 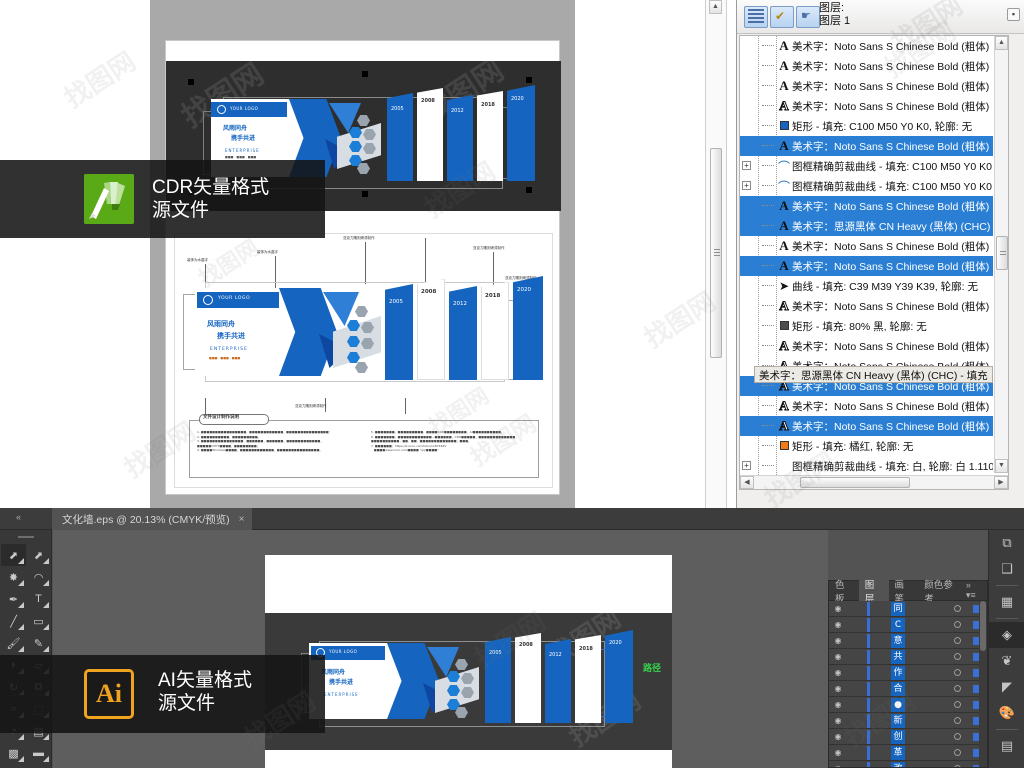 I want to click on pen-tool: ✒, so click(x=13, y=599).